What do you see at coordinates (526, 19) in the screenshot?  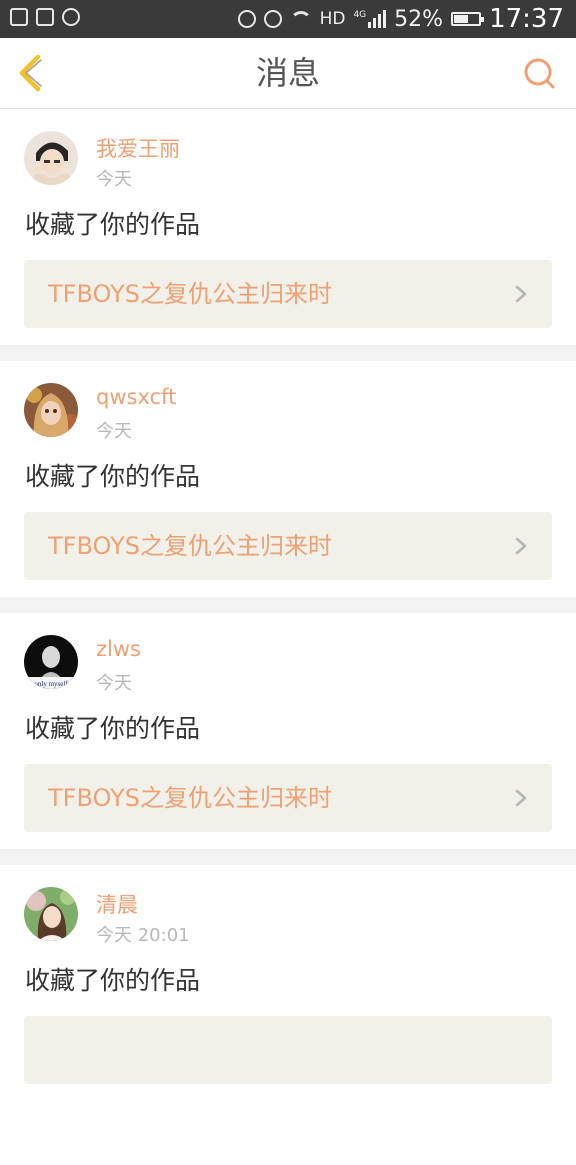 I see `clock: 17:37` at bounding box center [526, 19].